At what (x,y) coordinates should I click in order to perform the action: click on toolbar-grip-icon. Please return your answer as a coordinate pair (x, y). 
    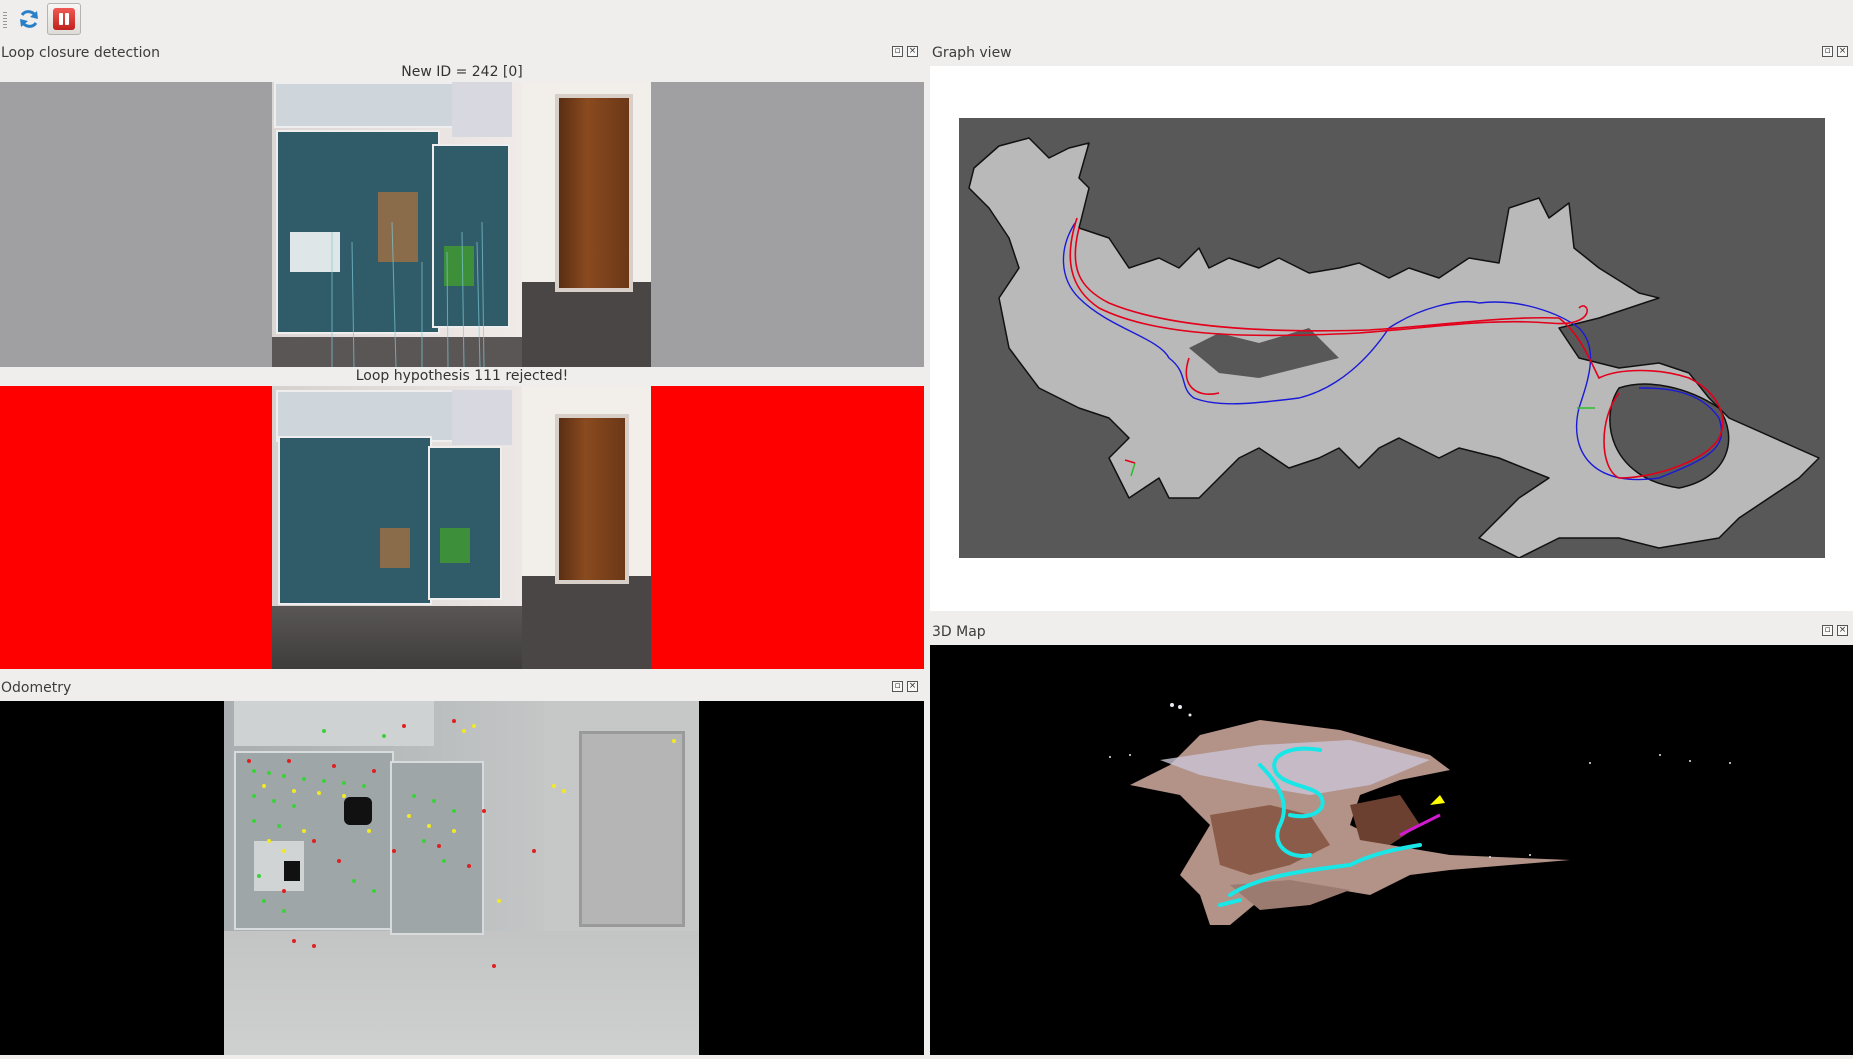
    Looking at the image, I should click on (5, 20).